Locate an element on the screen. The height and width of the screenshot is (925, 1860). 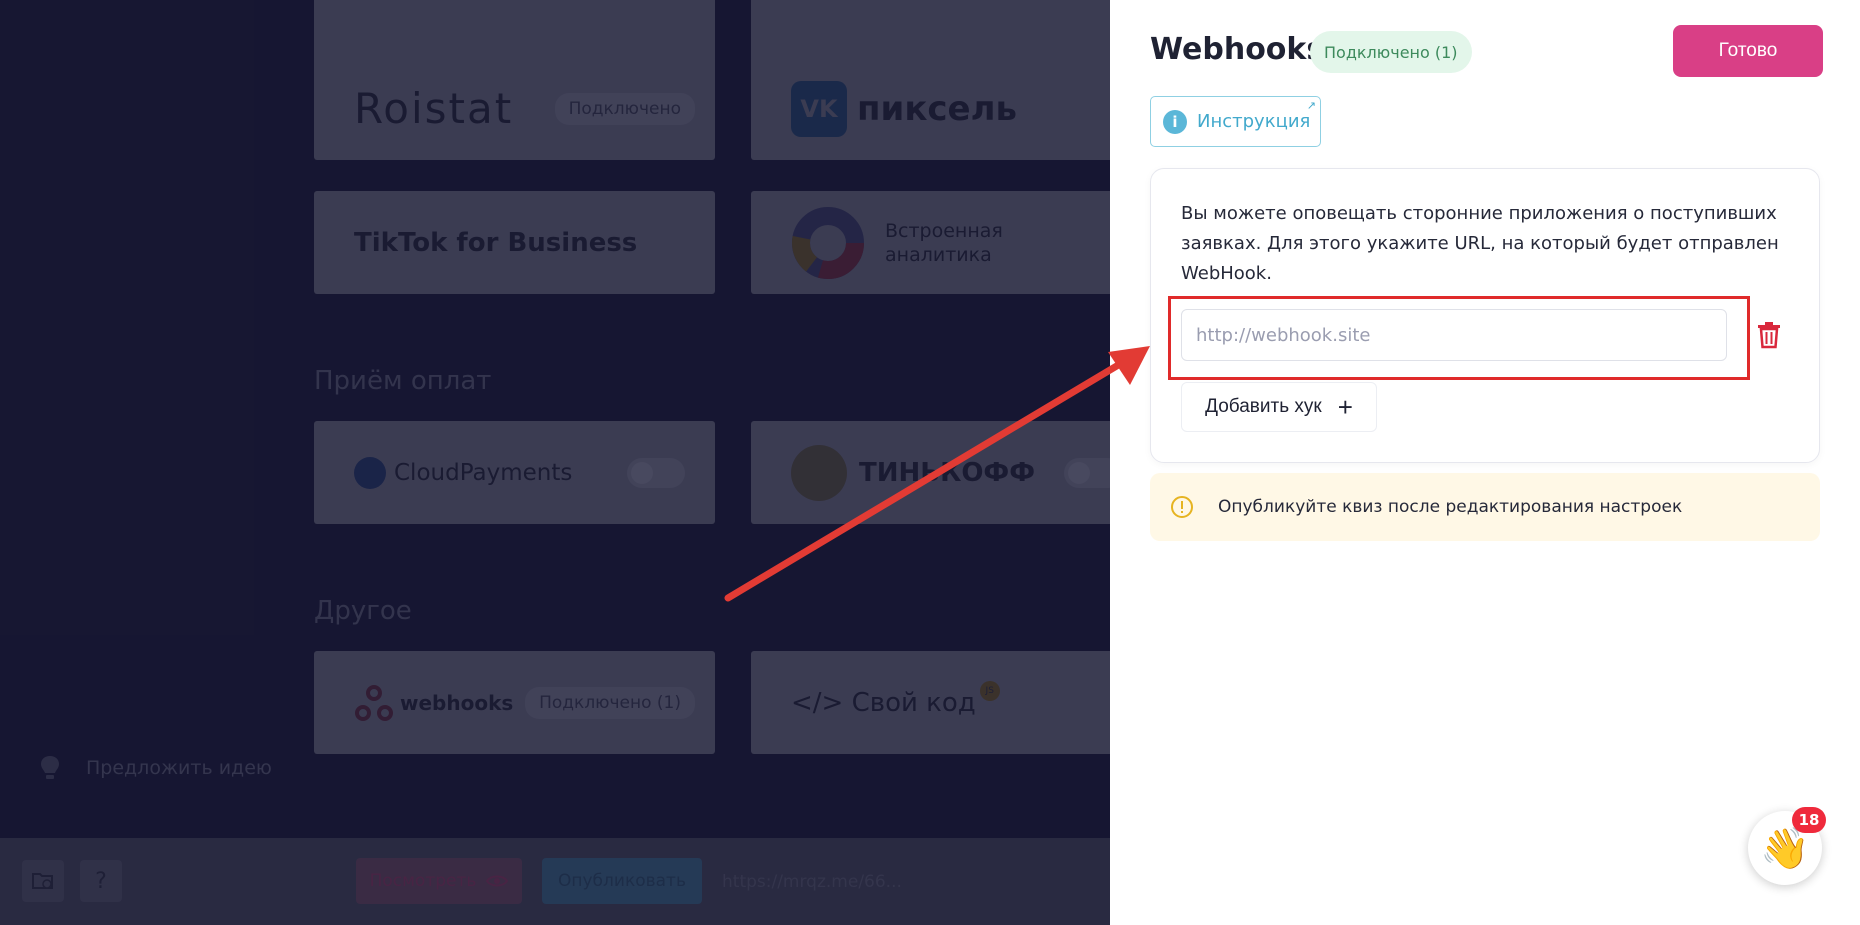
cloudpayments-icon is located at coordinates (370, 472).